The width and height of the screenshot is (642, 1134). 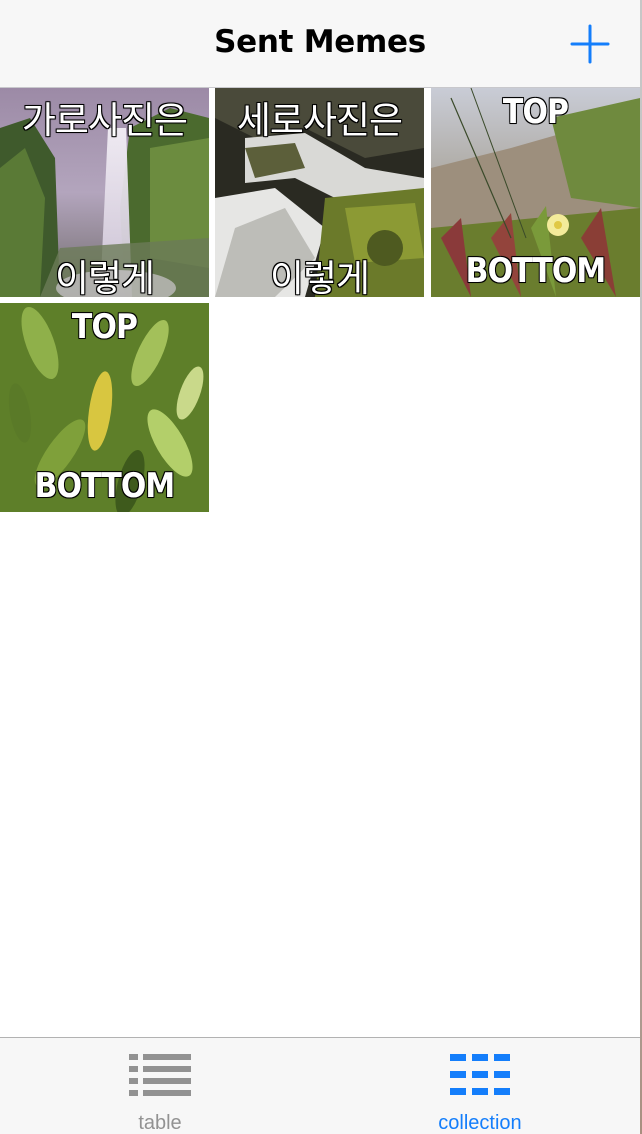 I want to click on navigation-bar: Sent Memes, so click(x=320, y=44).